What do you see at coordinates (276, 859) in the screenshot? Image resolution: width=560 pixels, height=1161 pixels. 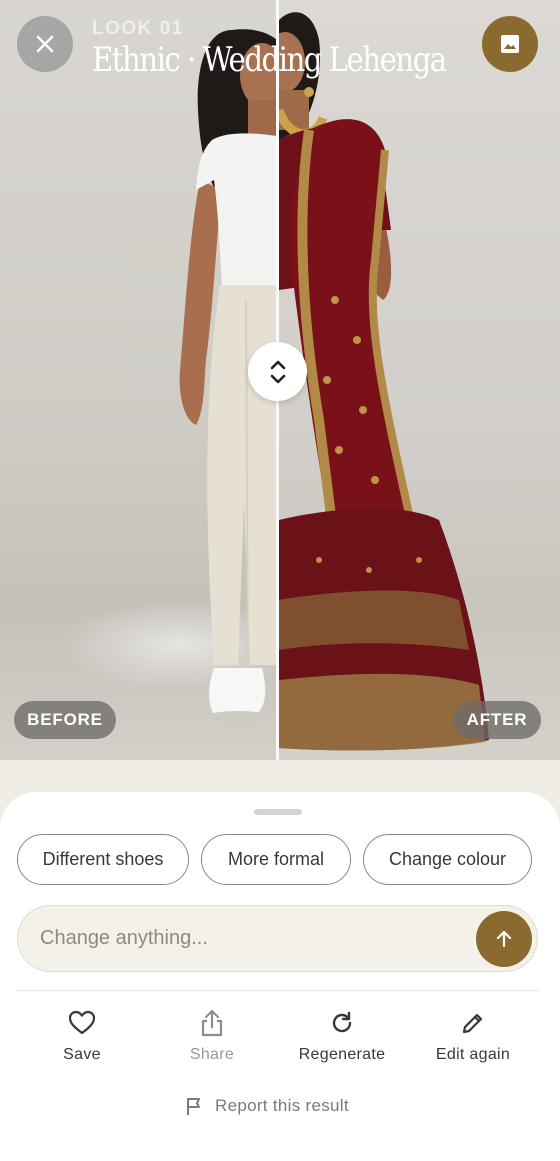 I see `suggestion-chip-more-formal: More formal` at bounding box center [276, 859].